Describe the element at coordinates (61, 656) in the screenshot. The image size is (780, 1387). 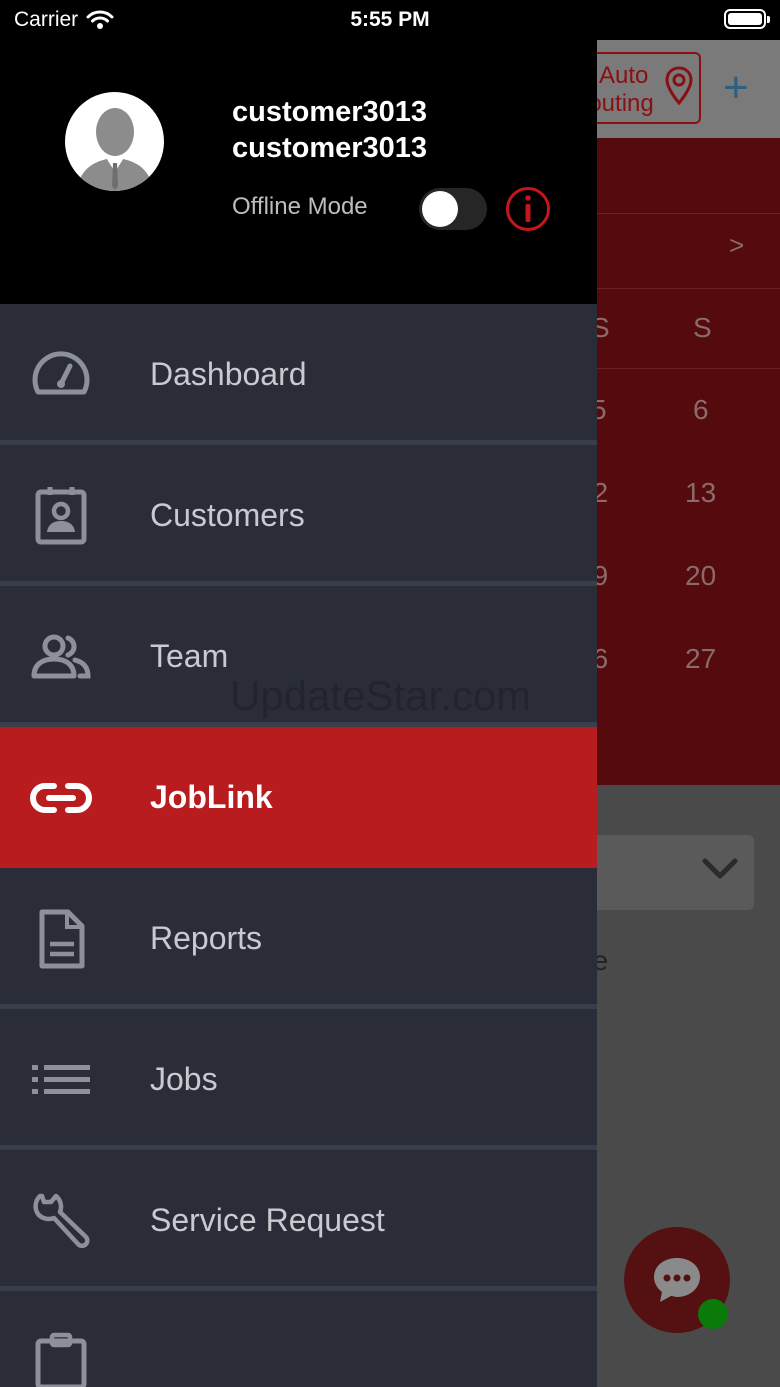
I see `team-icon` at that location.